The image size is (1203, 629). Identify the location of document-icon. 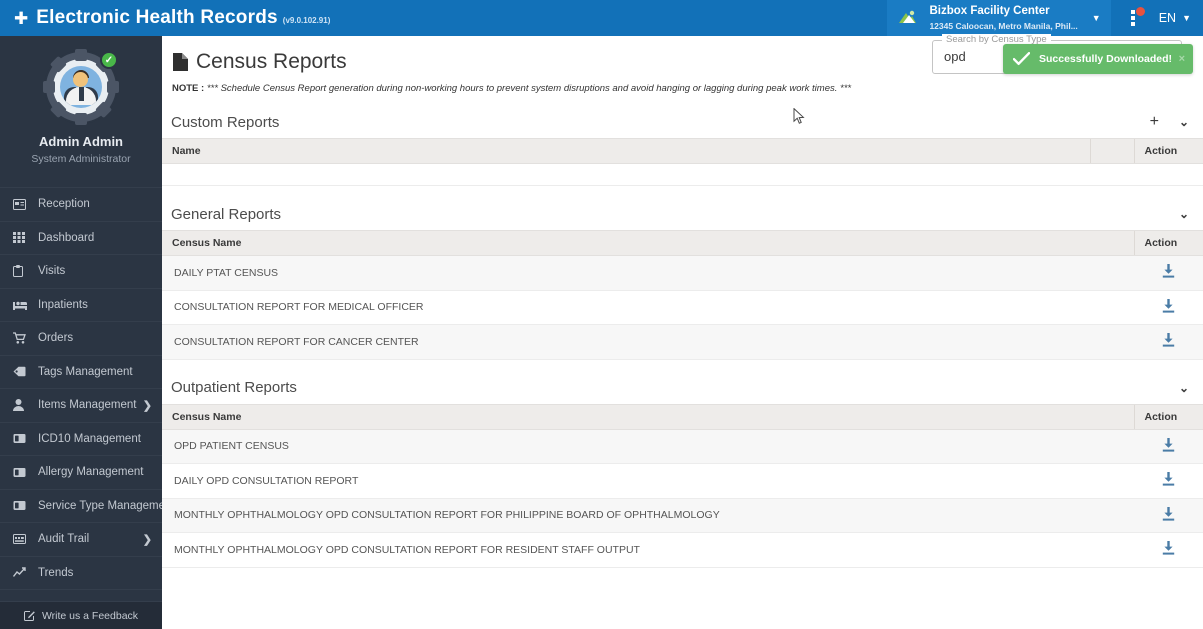
(180, 62).